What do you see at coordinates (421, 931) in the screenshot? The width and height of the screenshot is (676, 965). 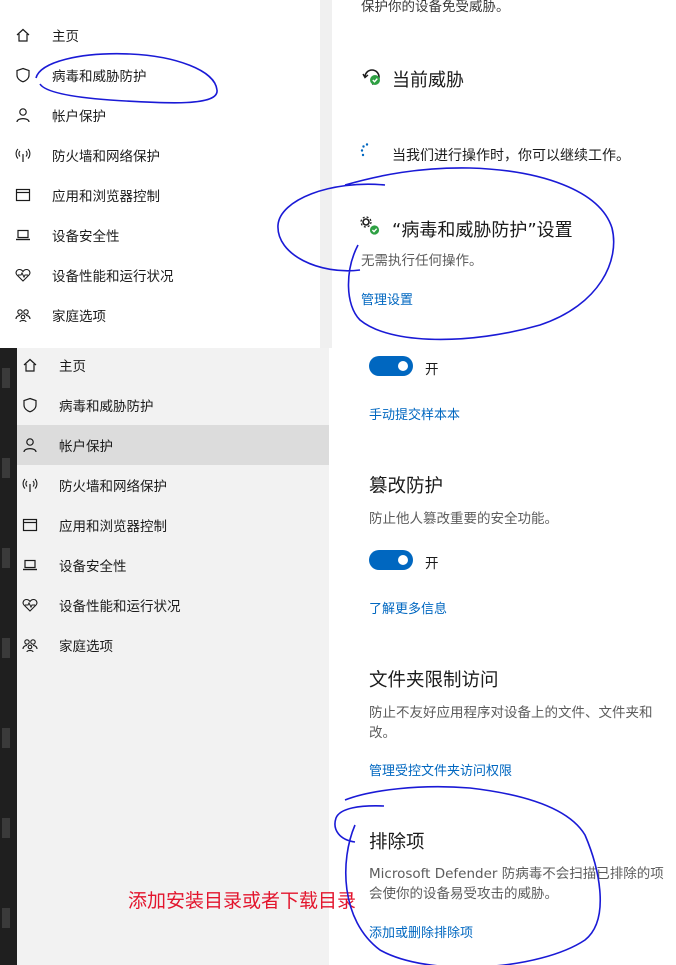 I see `add-remove-exclusions-link: 添加或删除排除项` at bounding box center [421, 931].